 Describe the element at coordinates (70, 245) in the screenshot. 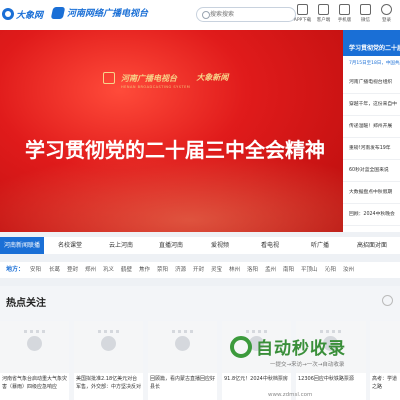

I see `tab-school-class: 名校课堂` at that location.